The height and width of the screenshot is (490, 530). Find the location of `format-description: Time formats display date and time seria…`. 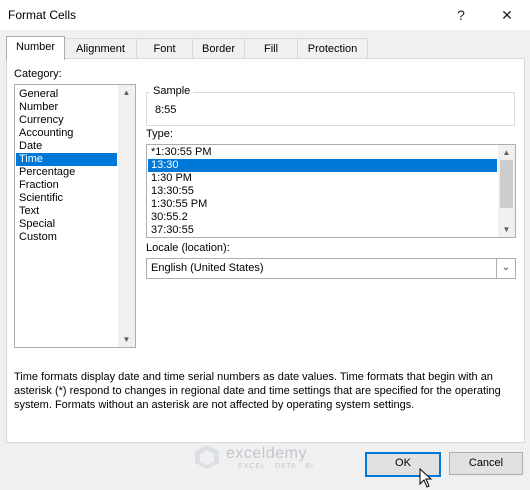

format-description: Time formats display date and time seria… is located at coordinates (257, 391).